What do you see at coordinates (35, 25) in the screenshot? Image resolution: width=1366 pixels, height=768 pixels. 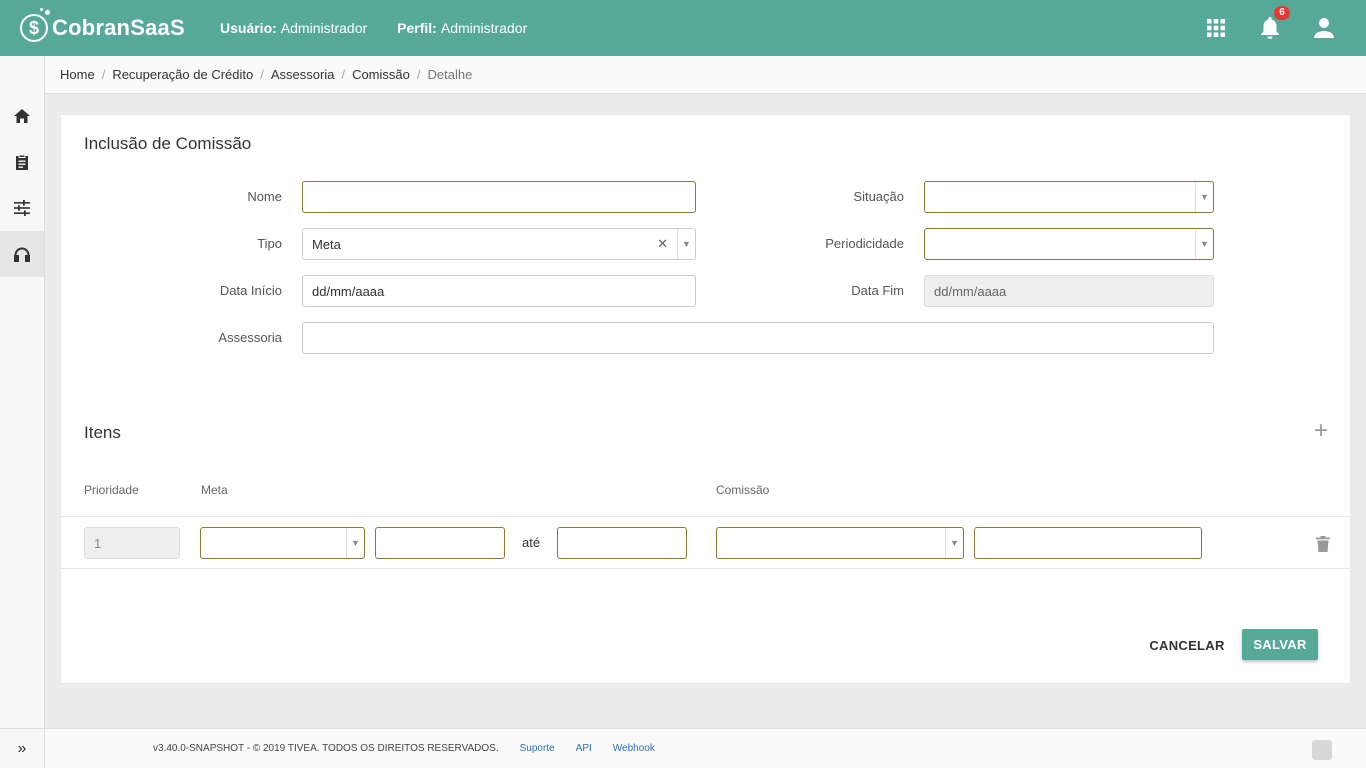 I see `logo-coin-icon: $` at bounding box center [35, 25].